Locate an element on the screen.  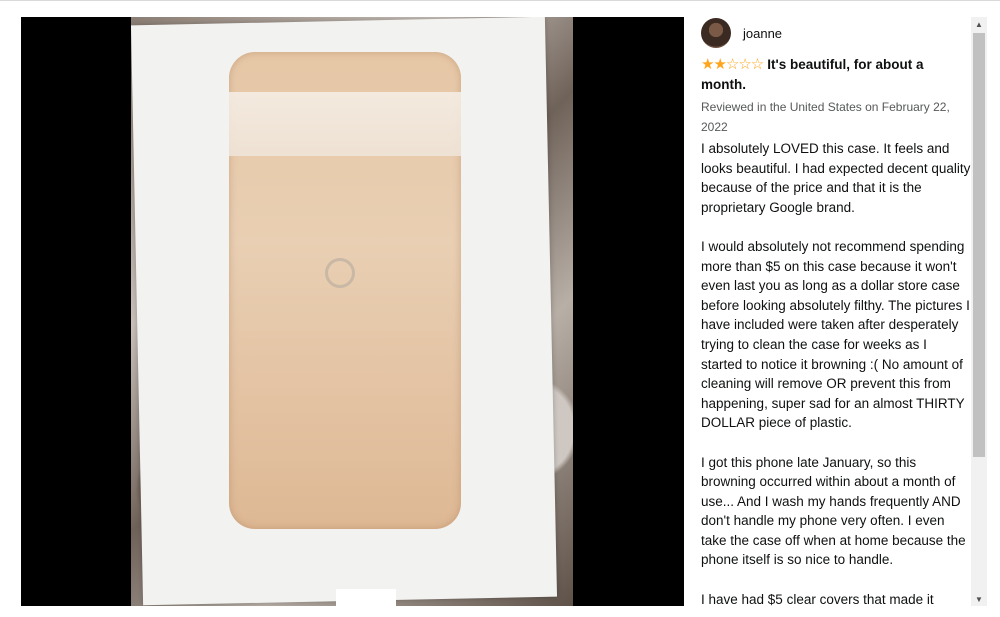
reviewer-name: joanne is located at coordinates (762, 33).